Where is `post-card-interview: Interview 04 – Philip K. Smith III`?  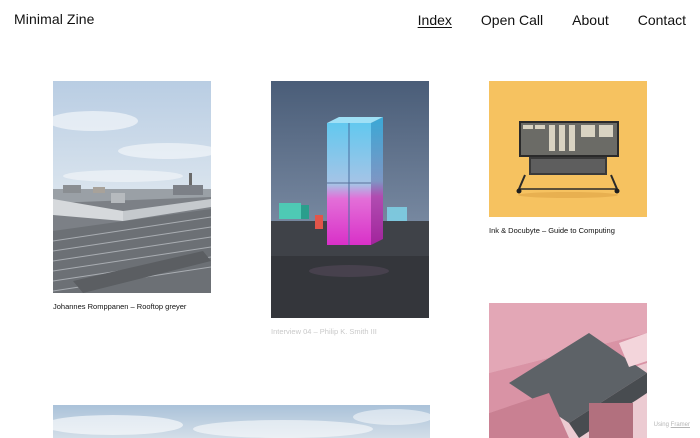 post-card-interview: Interview 04 – Philip K. Smith III is located at coordinates (350, 210).